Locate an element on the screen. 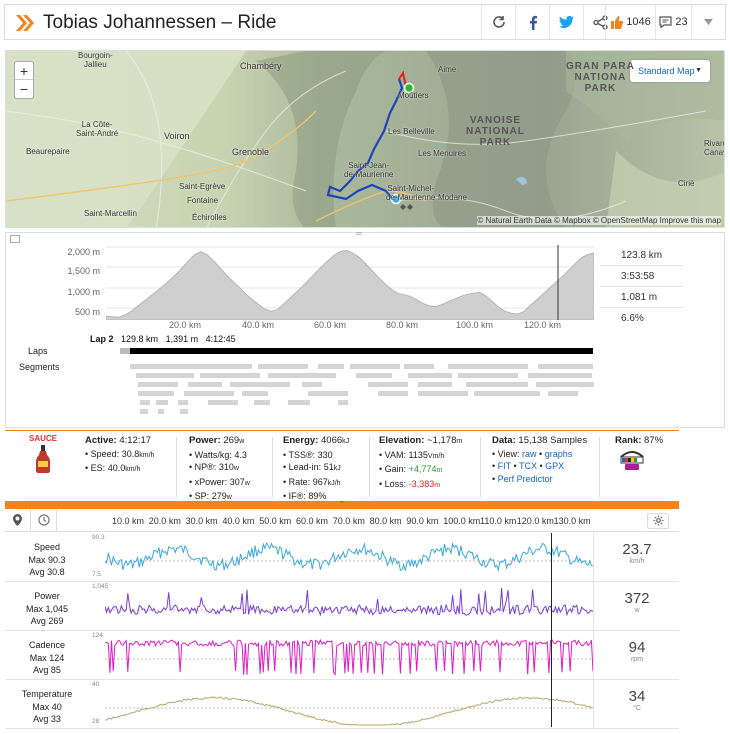 Image resolution: width=730 pixels, height=734 pixels. export-gpx-link: GPX is located at coordinates (554, 466).